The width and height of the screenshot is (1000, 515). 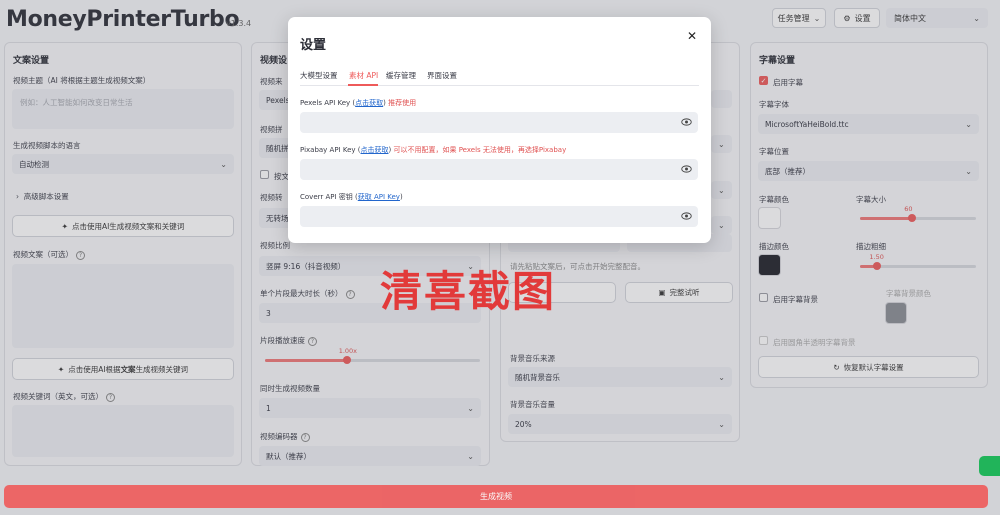 I want to click on pexels-key-label: Pexels API Key (点击获取) 推荐使用, so click(x=358, y=103).